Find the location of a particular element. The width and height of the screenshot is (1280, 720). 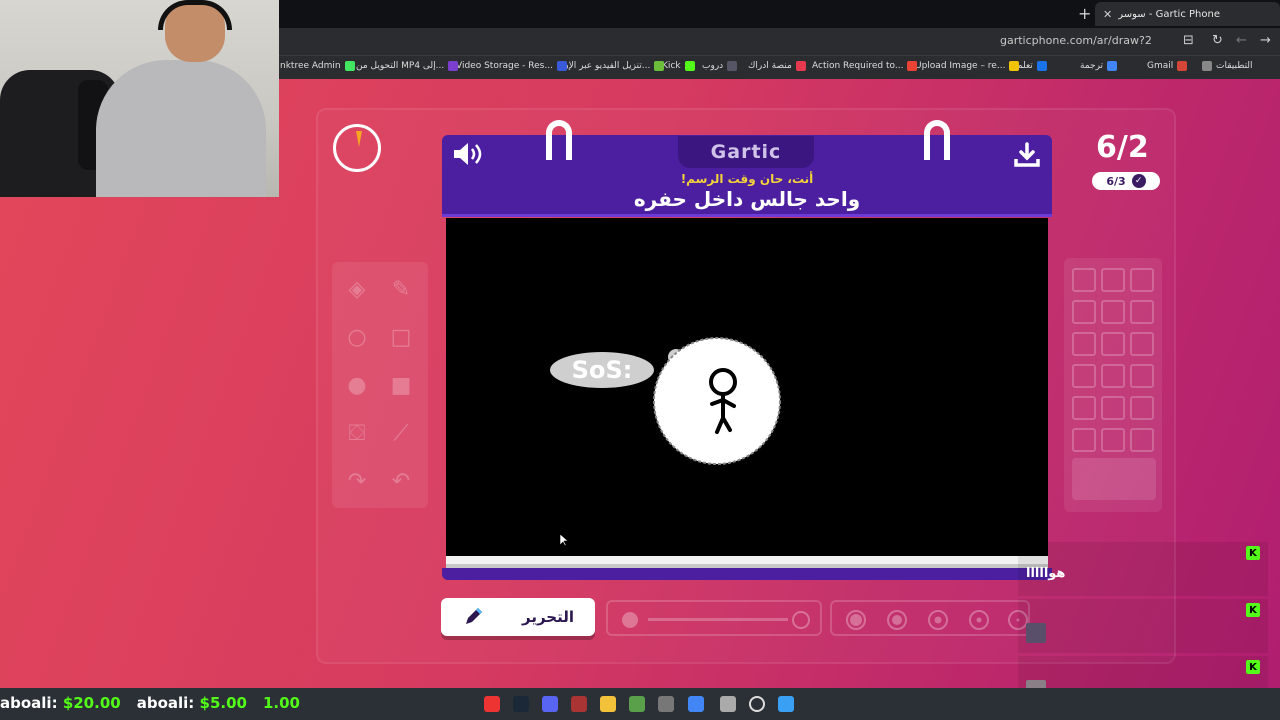

streamer-body is located at coordinates (181, 128).